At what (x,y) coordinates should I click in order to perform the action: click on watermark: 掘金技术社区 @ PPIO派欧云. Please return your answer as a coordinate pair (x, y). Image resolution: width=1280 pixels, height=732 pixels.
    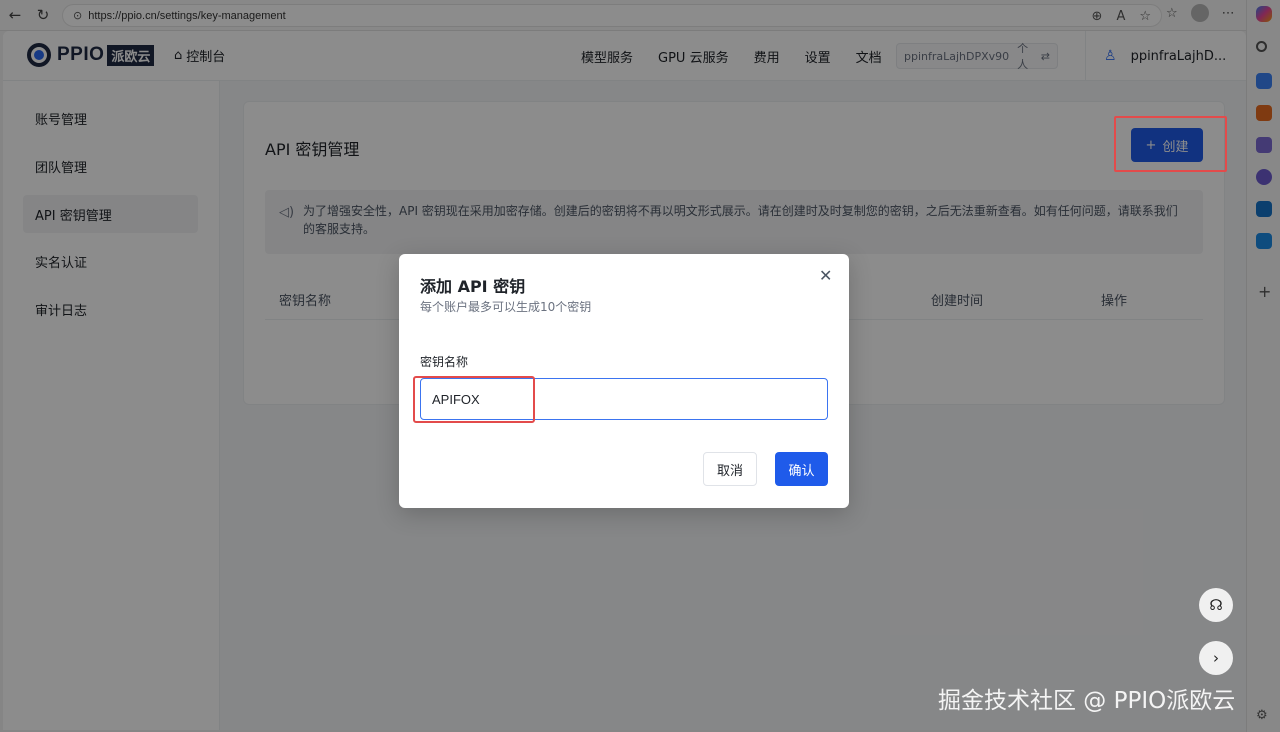
    Looking at the image, I should click on (1087, 701).